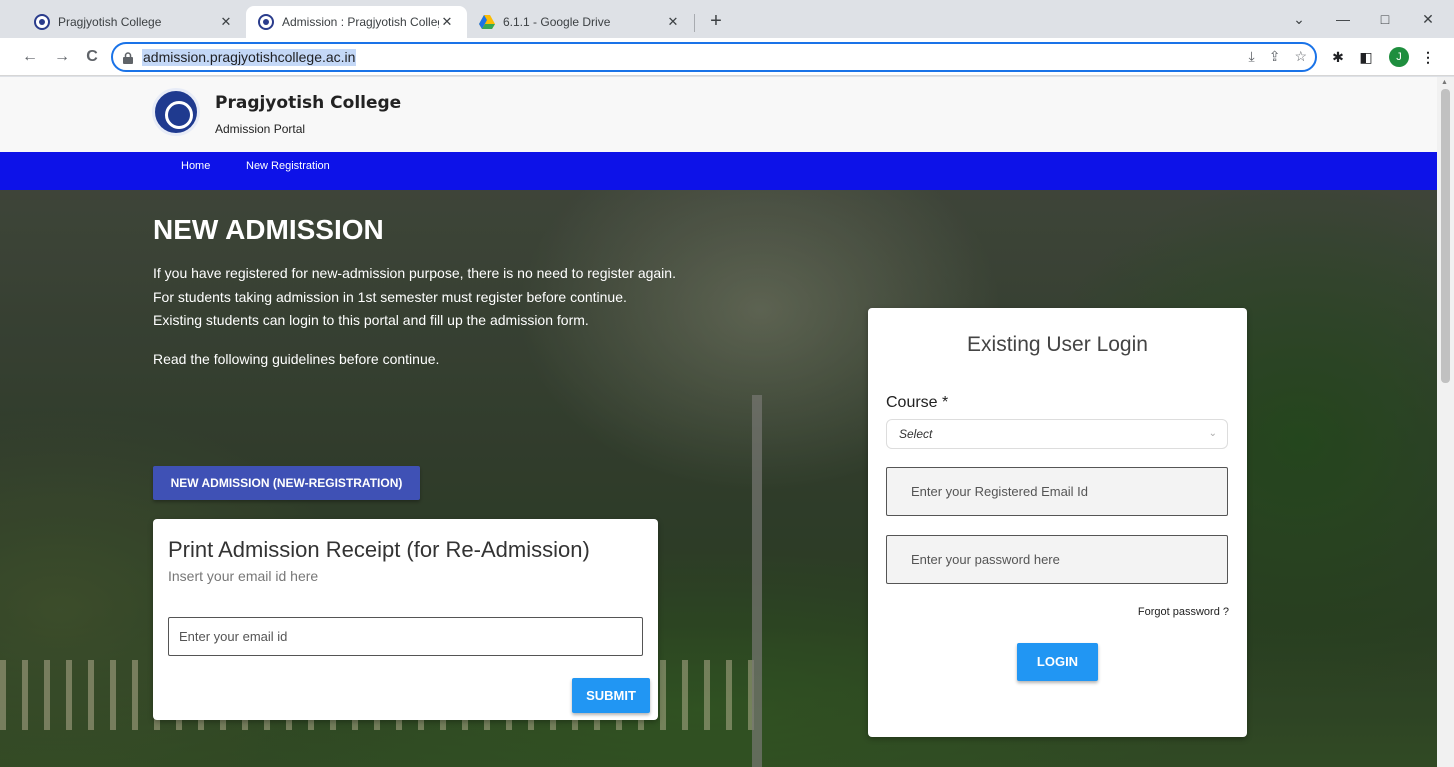  What do you see at coordinates (694, 23) in the screenshot?
I see `tab-separator` at bounding box center [694, 23].